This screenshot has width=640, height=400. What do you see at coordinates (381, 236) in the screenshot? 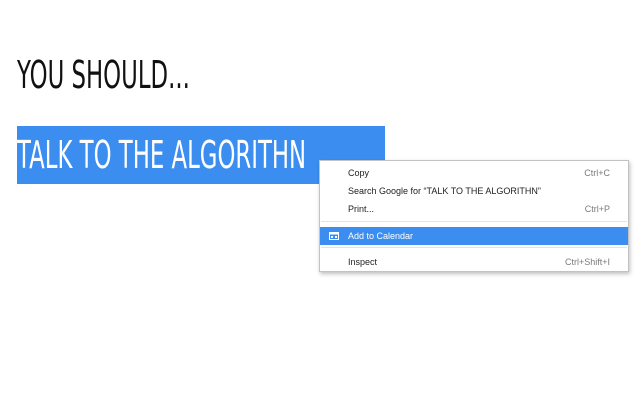
I see `menu-item-label: Add to Calendar` at bounding box center [381, 236].